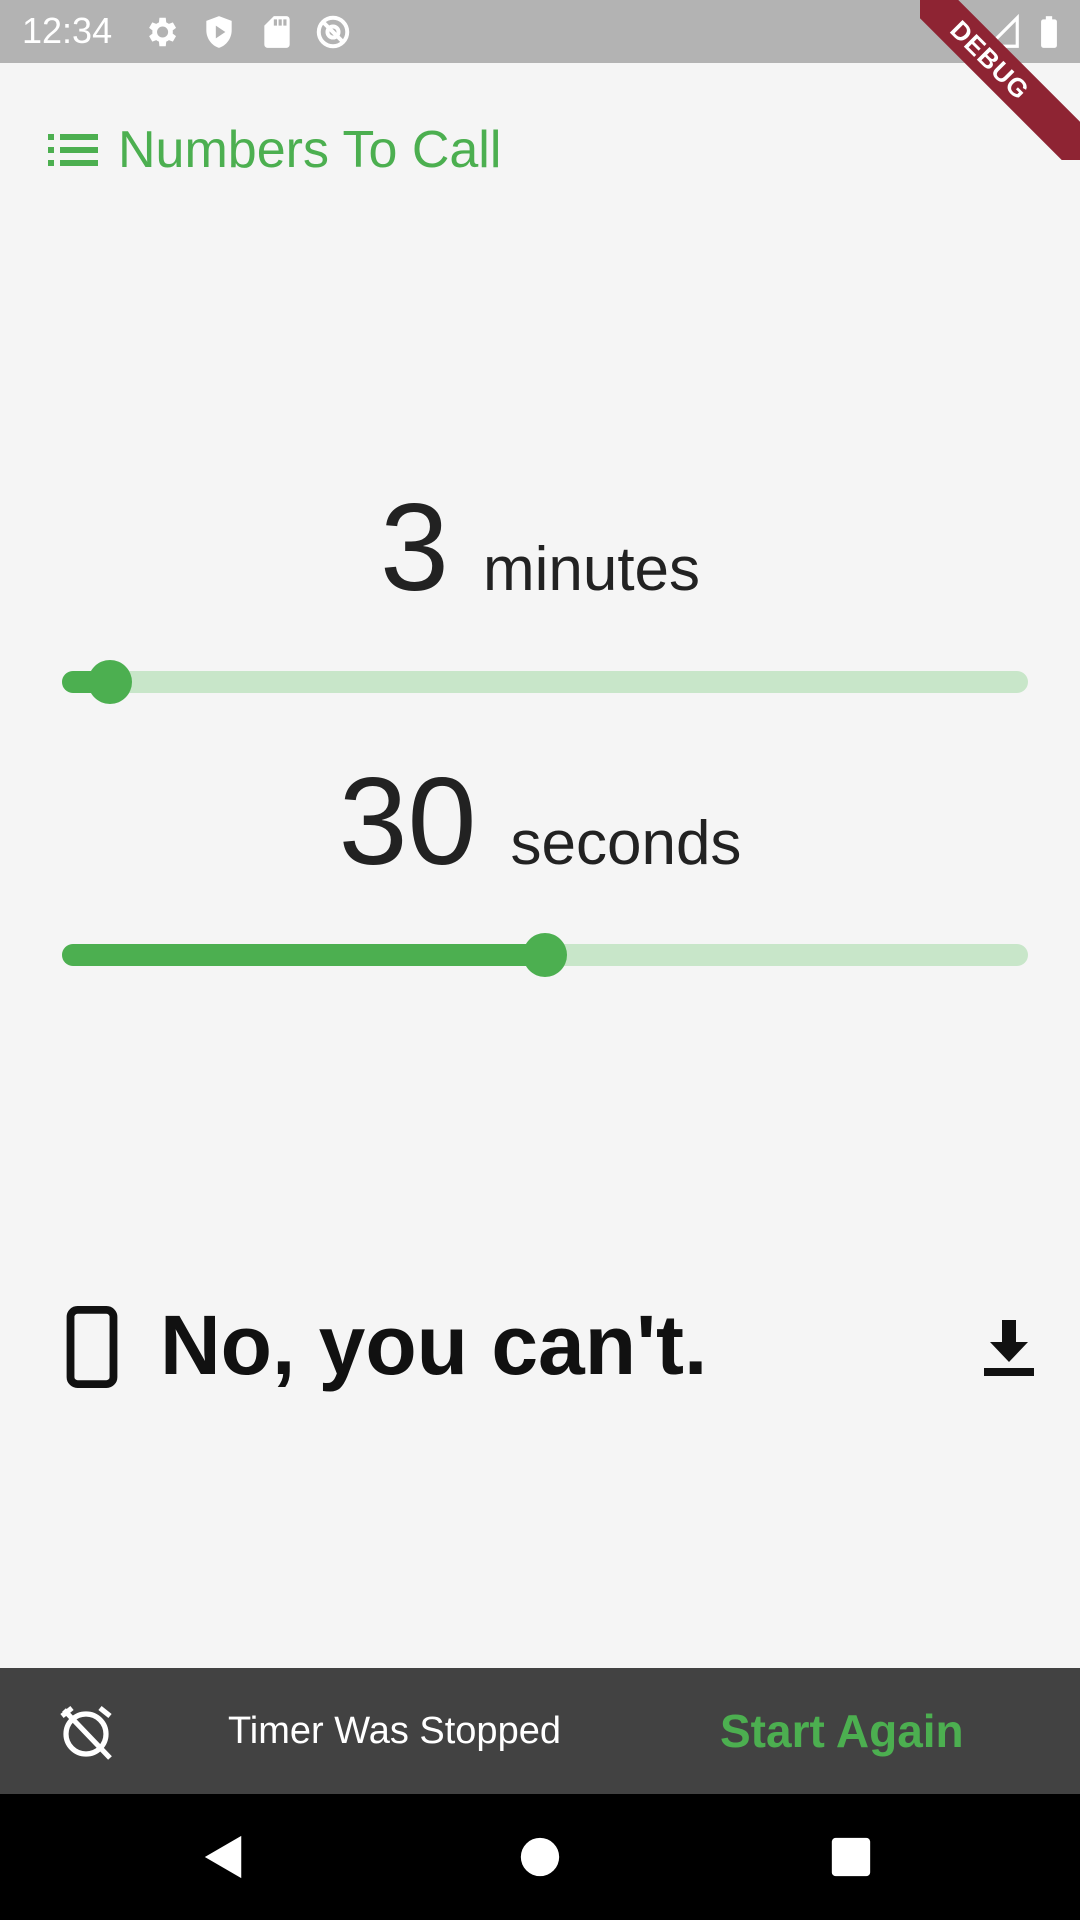 The image size is (1080, 1920). I want to click on shield-play-icon, so click(219, 32).